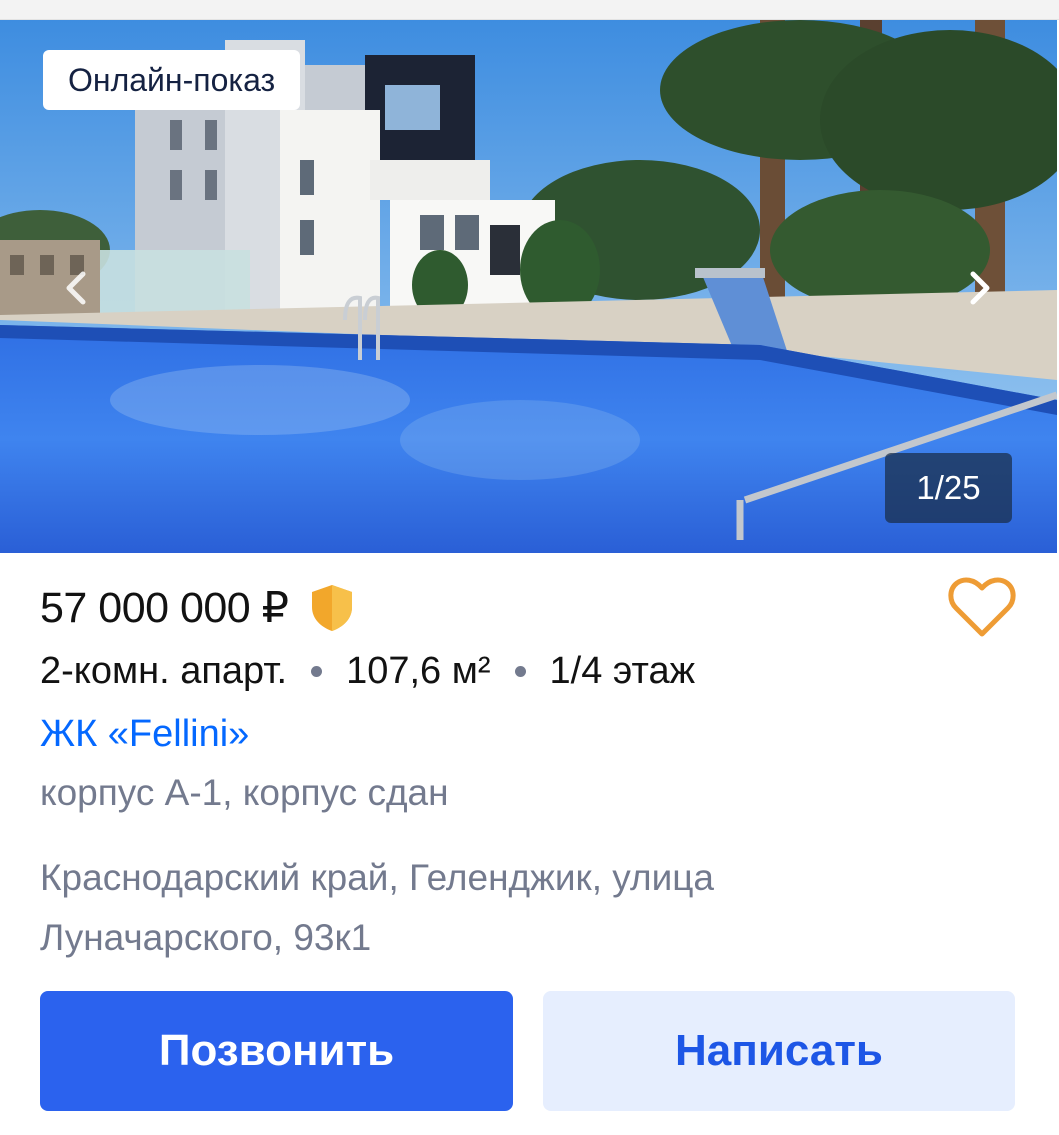  I want to click on write-button: Написать, so click(779, 1051).